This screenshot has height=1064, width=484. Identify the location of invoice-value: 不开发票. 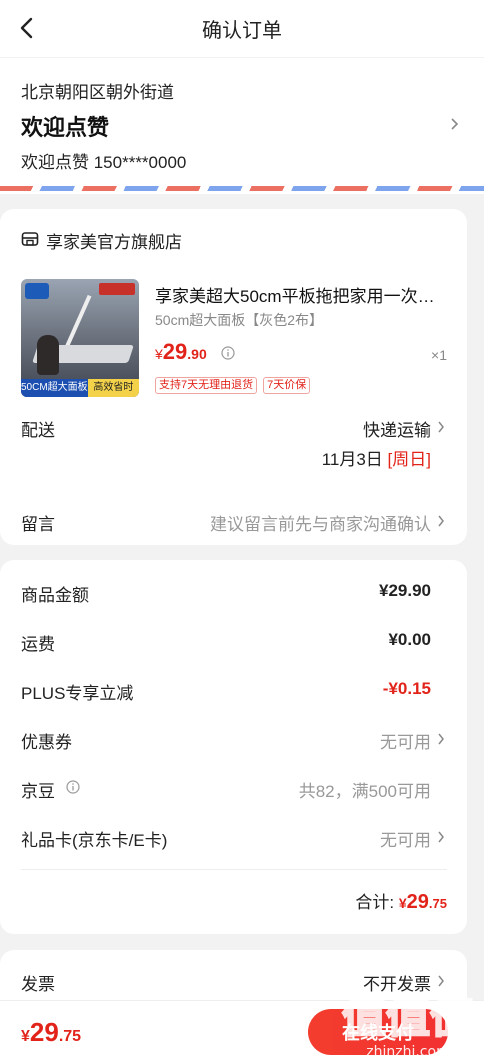
(397, 982).